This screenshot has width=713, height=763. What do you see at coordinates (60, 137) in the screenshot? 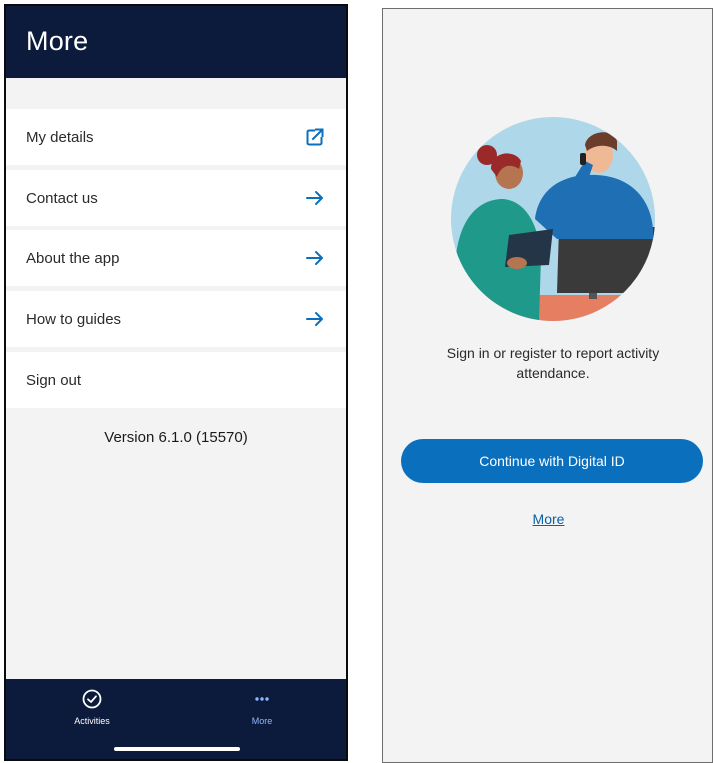
I see `menu-item-label: My details` at bounding box center [60, 137].